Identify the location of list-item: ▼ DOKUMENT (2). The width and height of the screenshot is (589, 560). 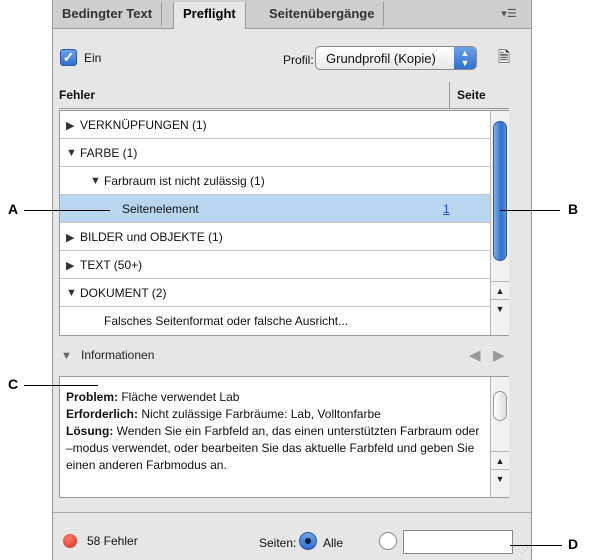
(275, 293).